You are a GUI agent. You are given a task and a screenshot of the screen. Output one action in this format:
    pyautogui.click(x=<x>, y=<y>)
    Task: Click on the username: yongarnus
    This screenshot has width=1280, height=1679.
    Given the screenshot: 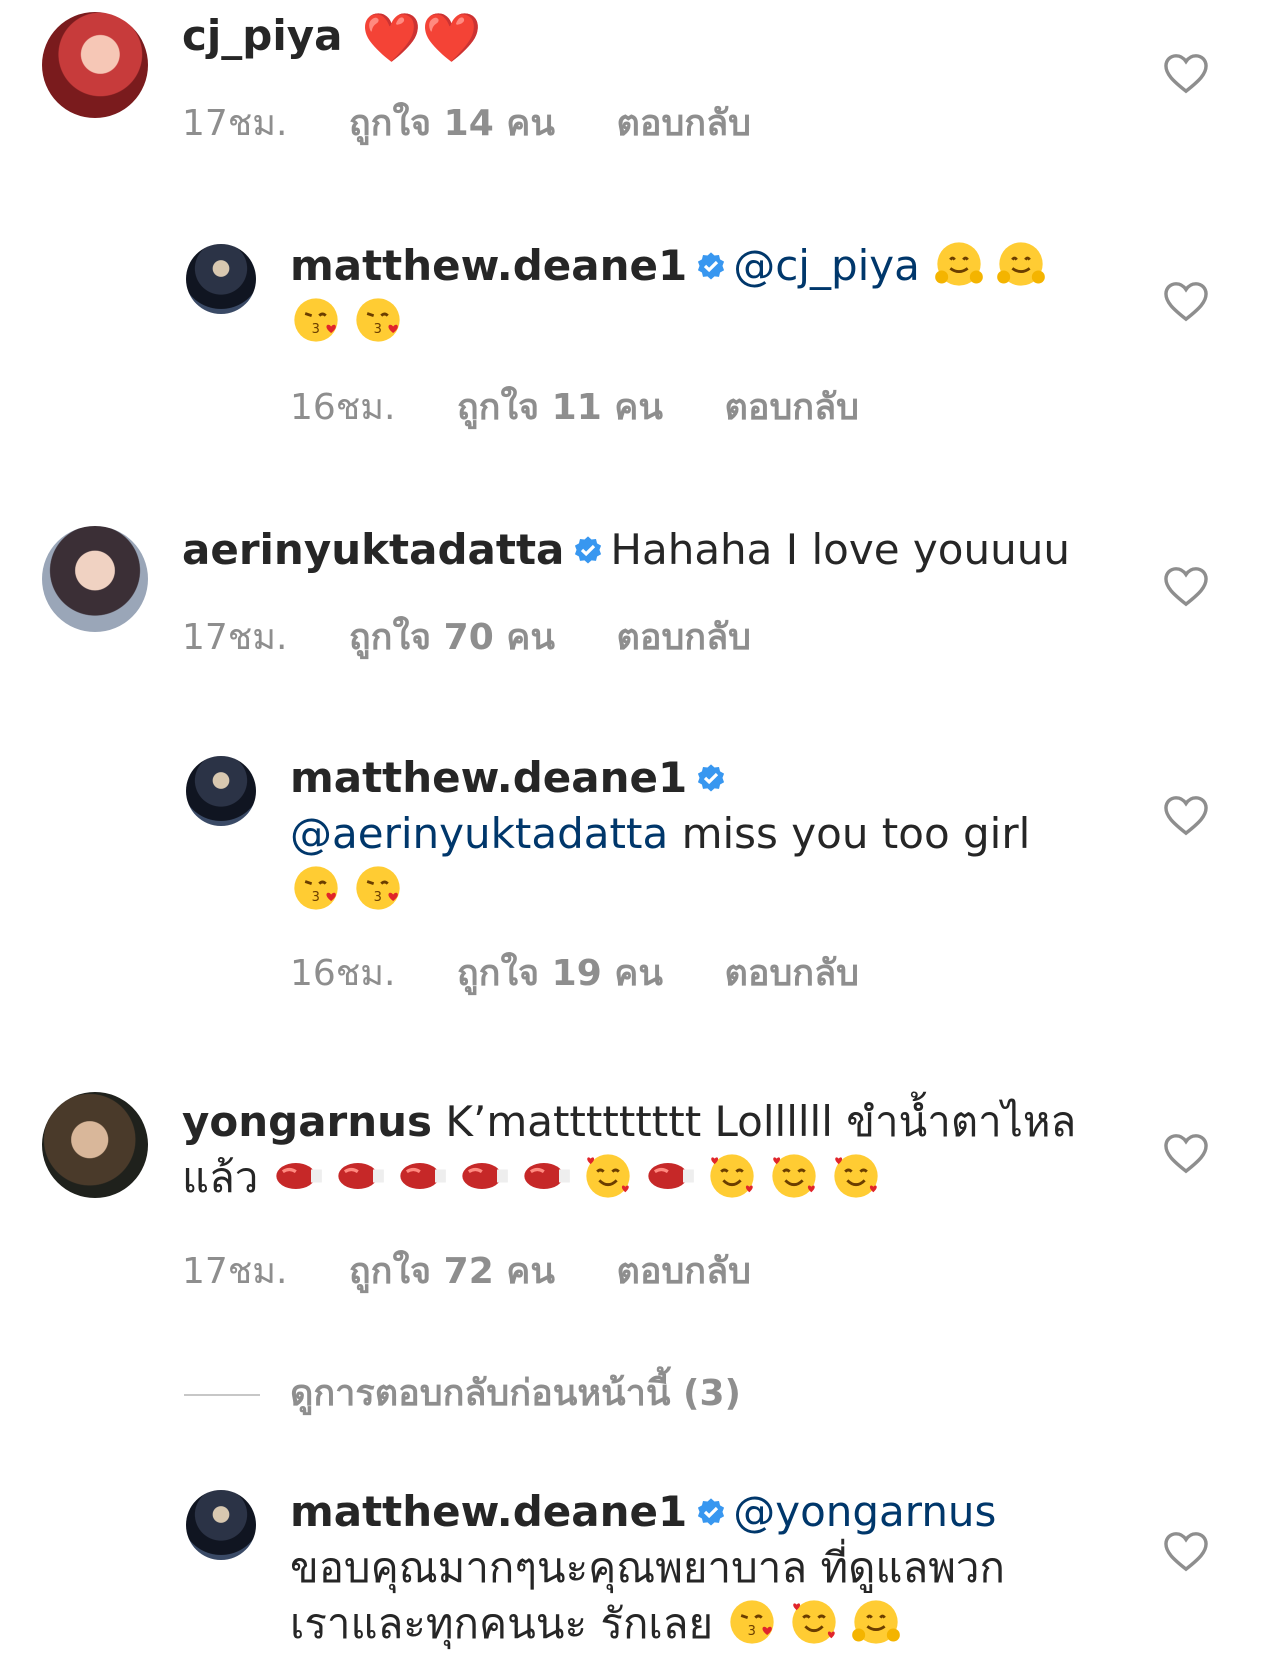 What is the action you would take?
    pyautogui.click(x=307, y=1121)
    